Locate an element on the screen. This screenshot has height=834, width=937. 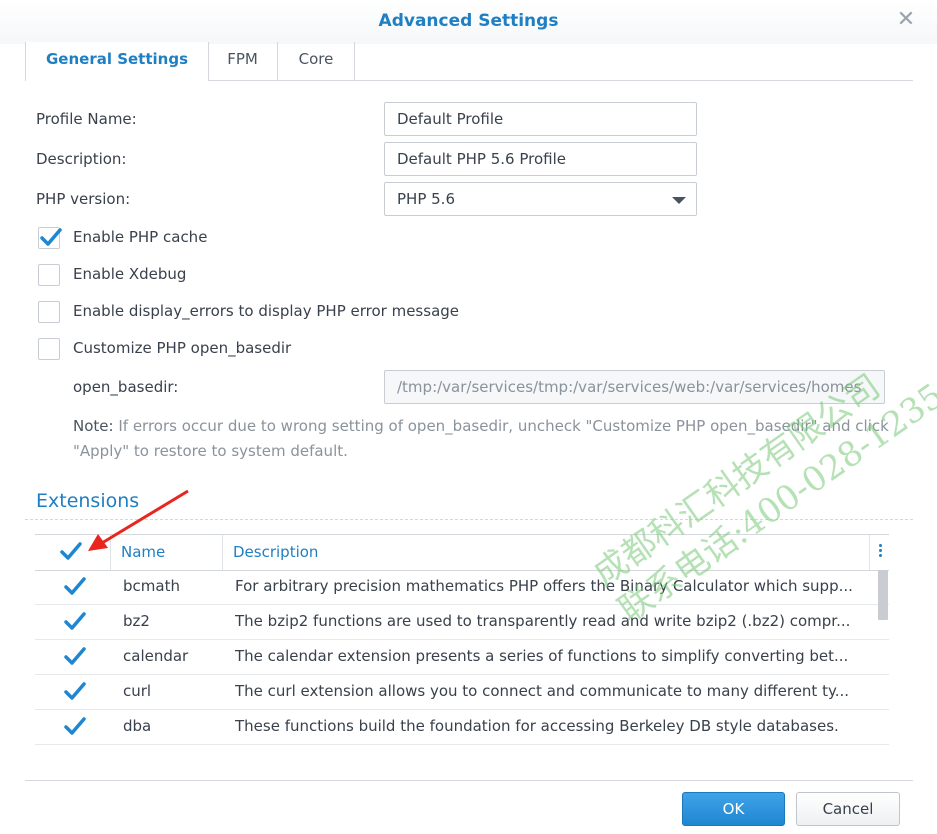
extension-name: bcmath is located at coordinates (151, 586).